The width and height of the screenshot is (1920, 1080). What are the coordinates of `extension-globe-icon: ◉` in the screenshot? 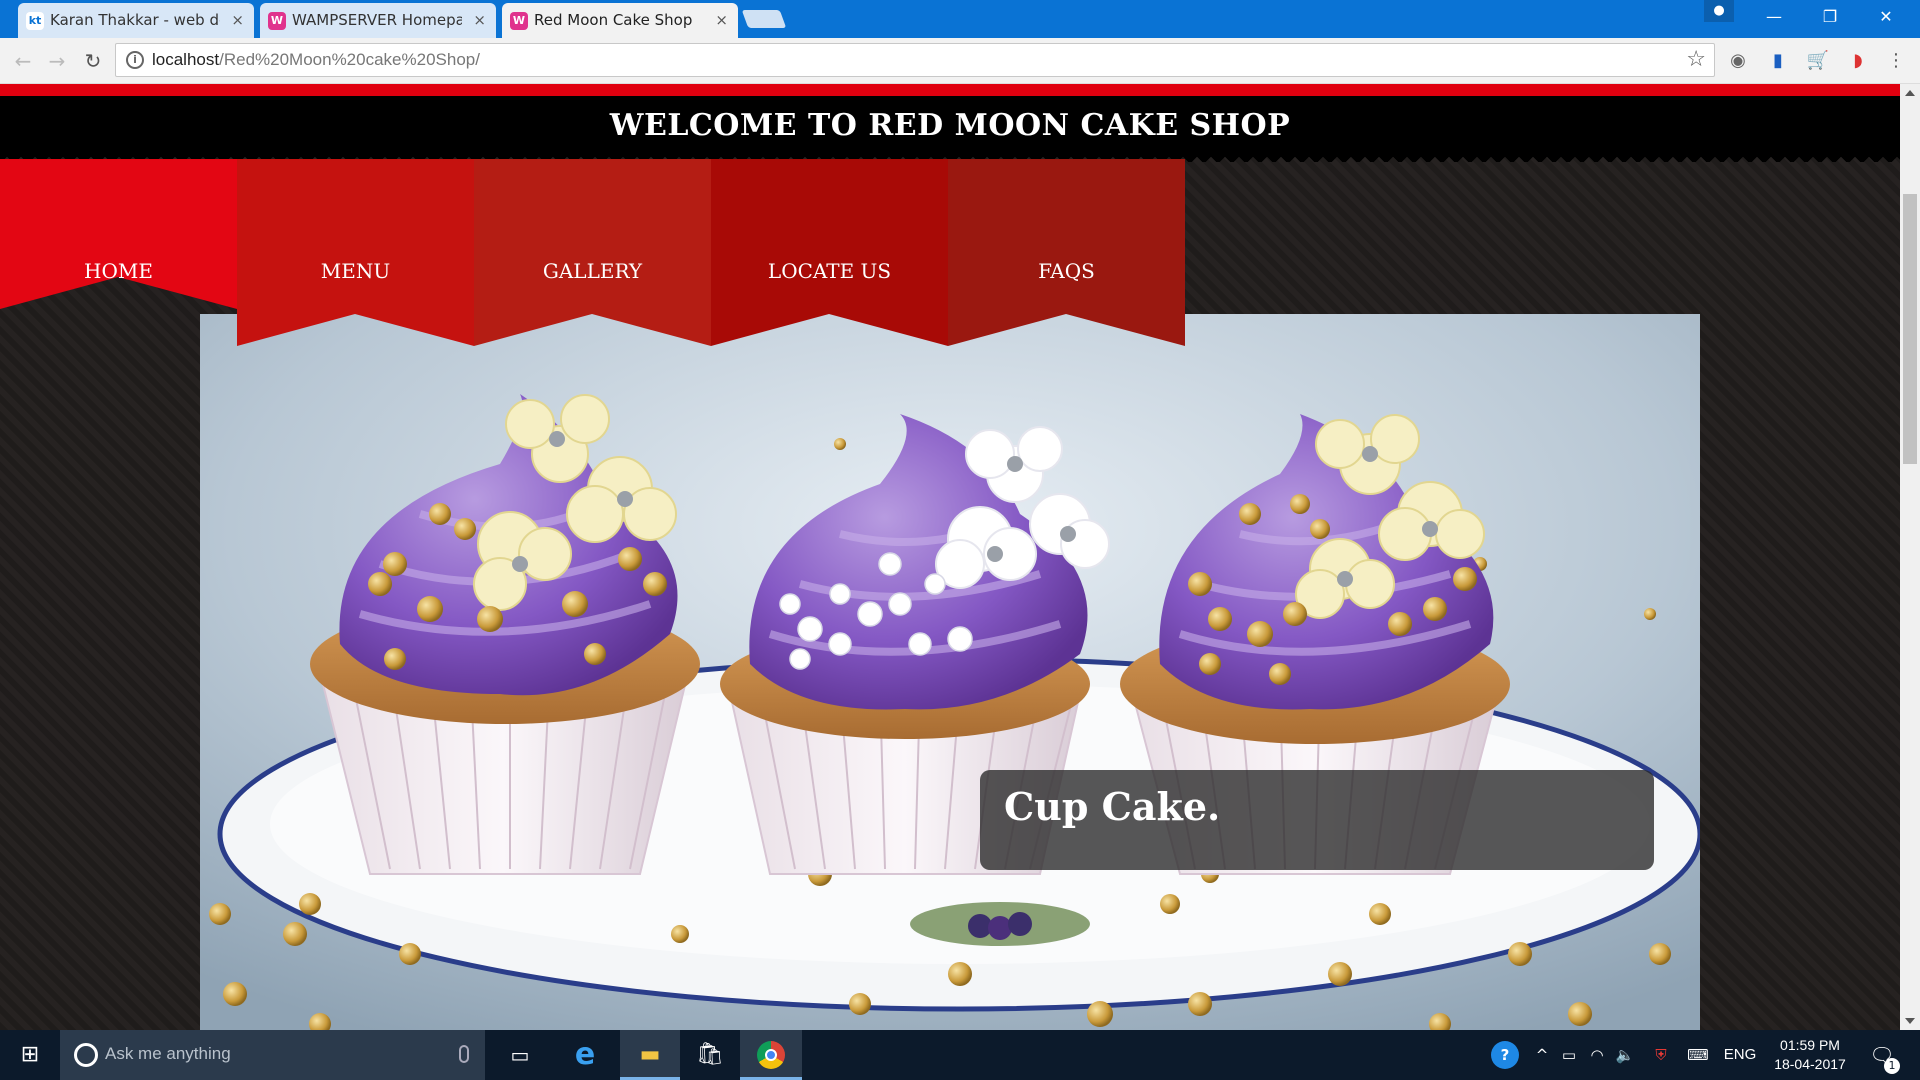 It's located at (1738, 61).